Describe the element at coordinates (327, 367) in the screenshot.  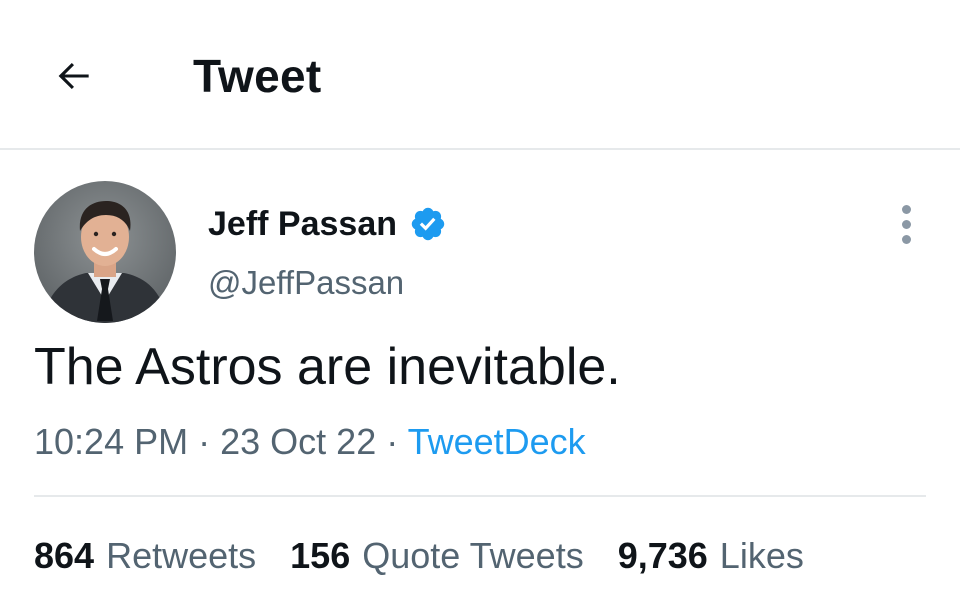
I see `tweet-text: The Astros are inevitable.` at that location.